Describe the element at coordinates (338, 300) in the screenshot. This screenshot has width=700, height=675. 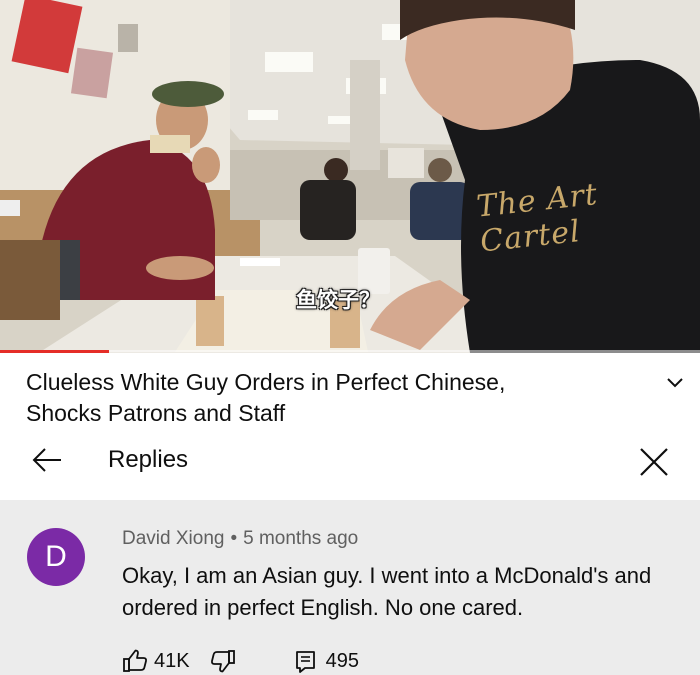
I see `video-subtitle: 鱼饺子？` at that location.